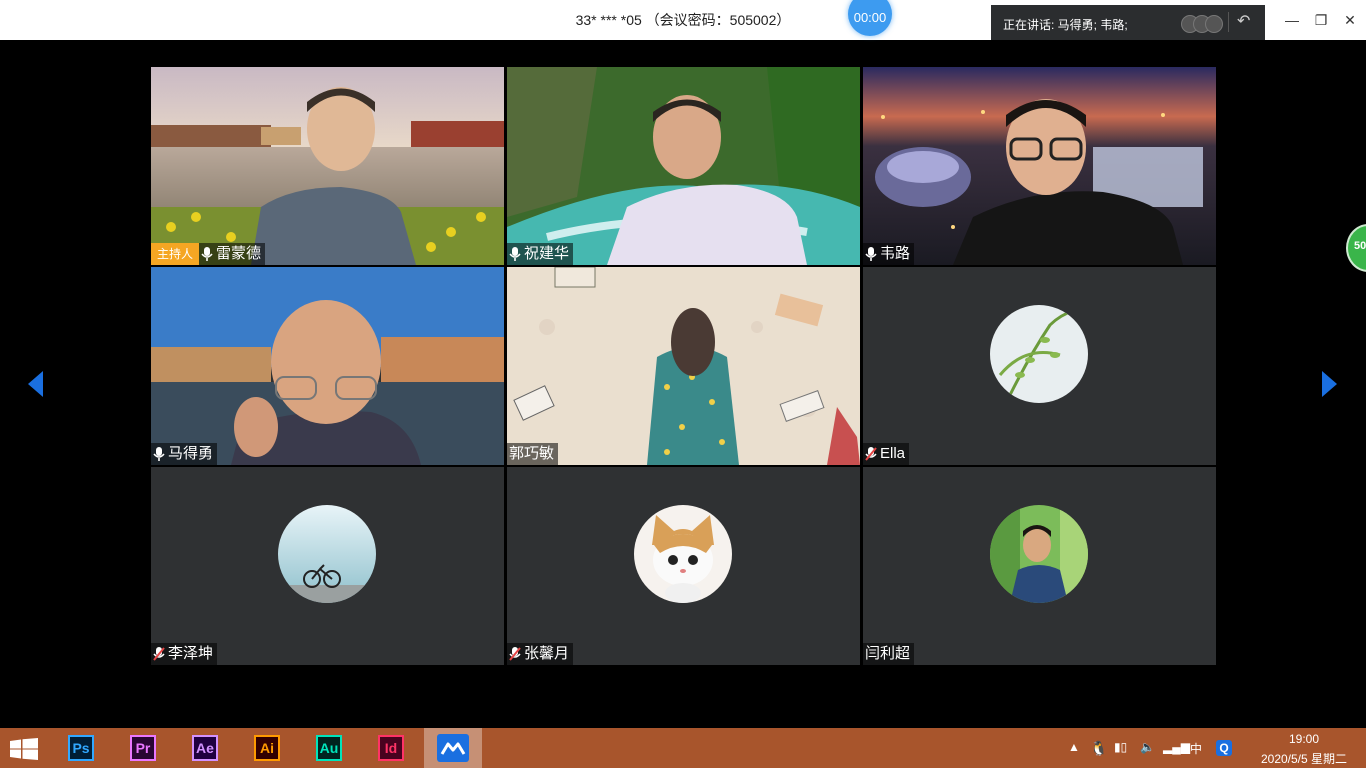 The image size is (1366, 768). What do you see at coordinates (143, 748) in the screenshot?
I see `premiere-icon: Pr` at bounding box center [143, 748].